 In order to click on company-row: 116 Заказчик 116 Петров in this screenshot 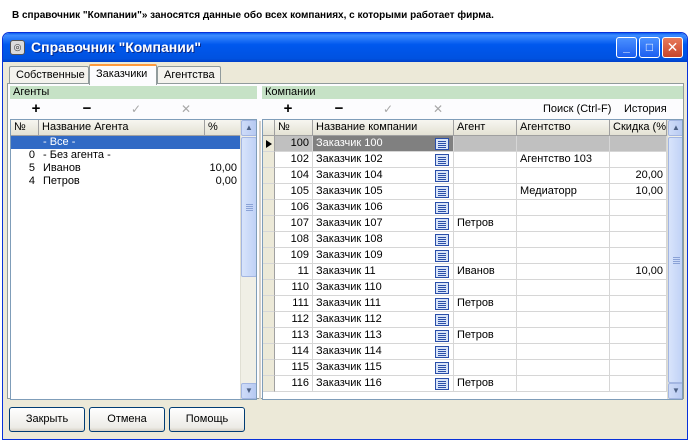, I will do `click(465, 384)`.